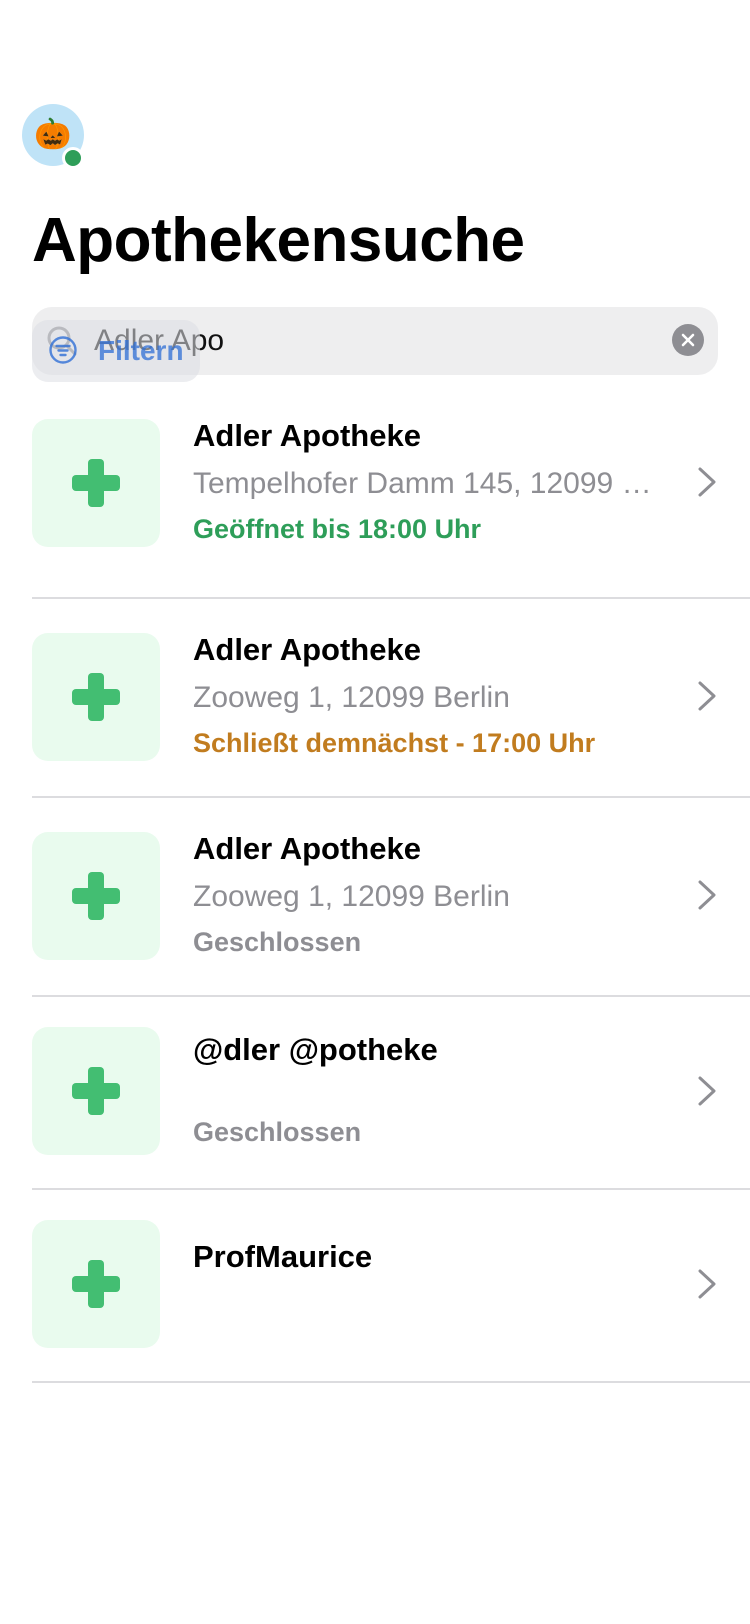 Image resolution: width=750 pixels, height=1624 pixels. I want to click on filter-icon, so click(63, 350).